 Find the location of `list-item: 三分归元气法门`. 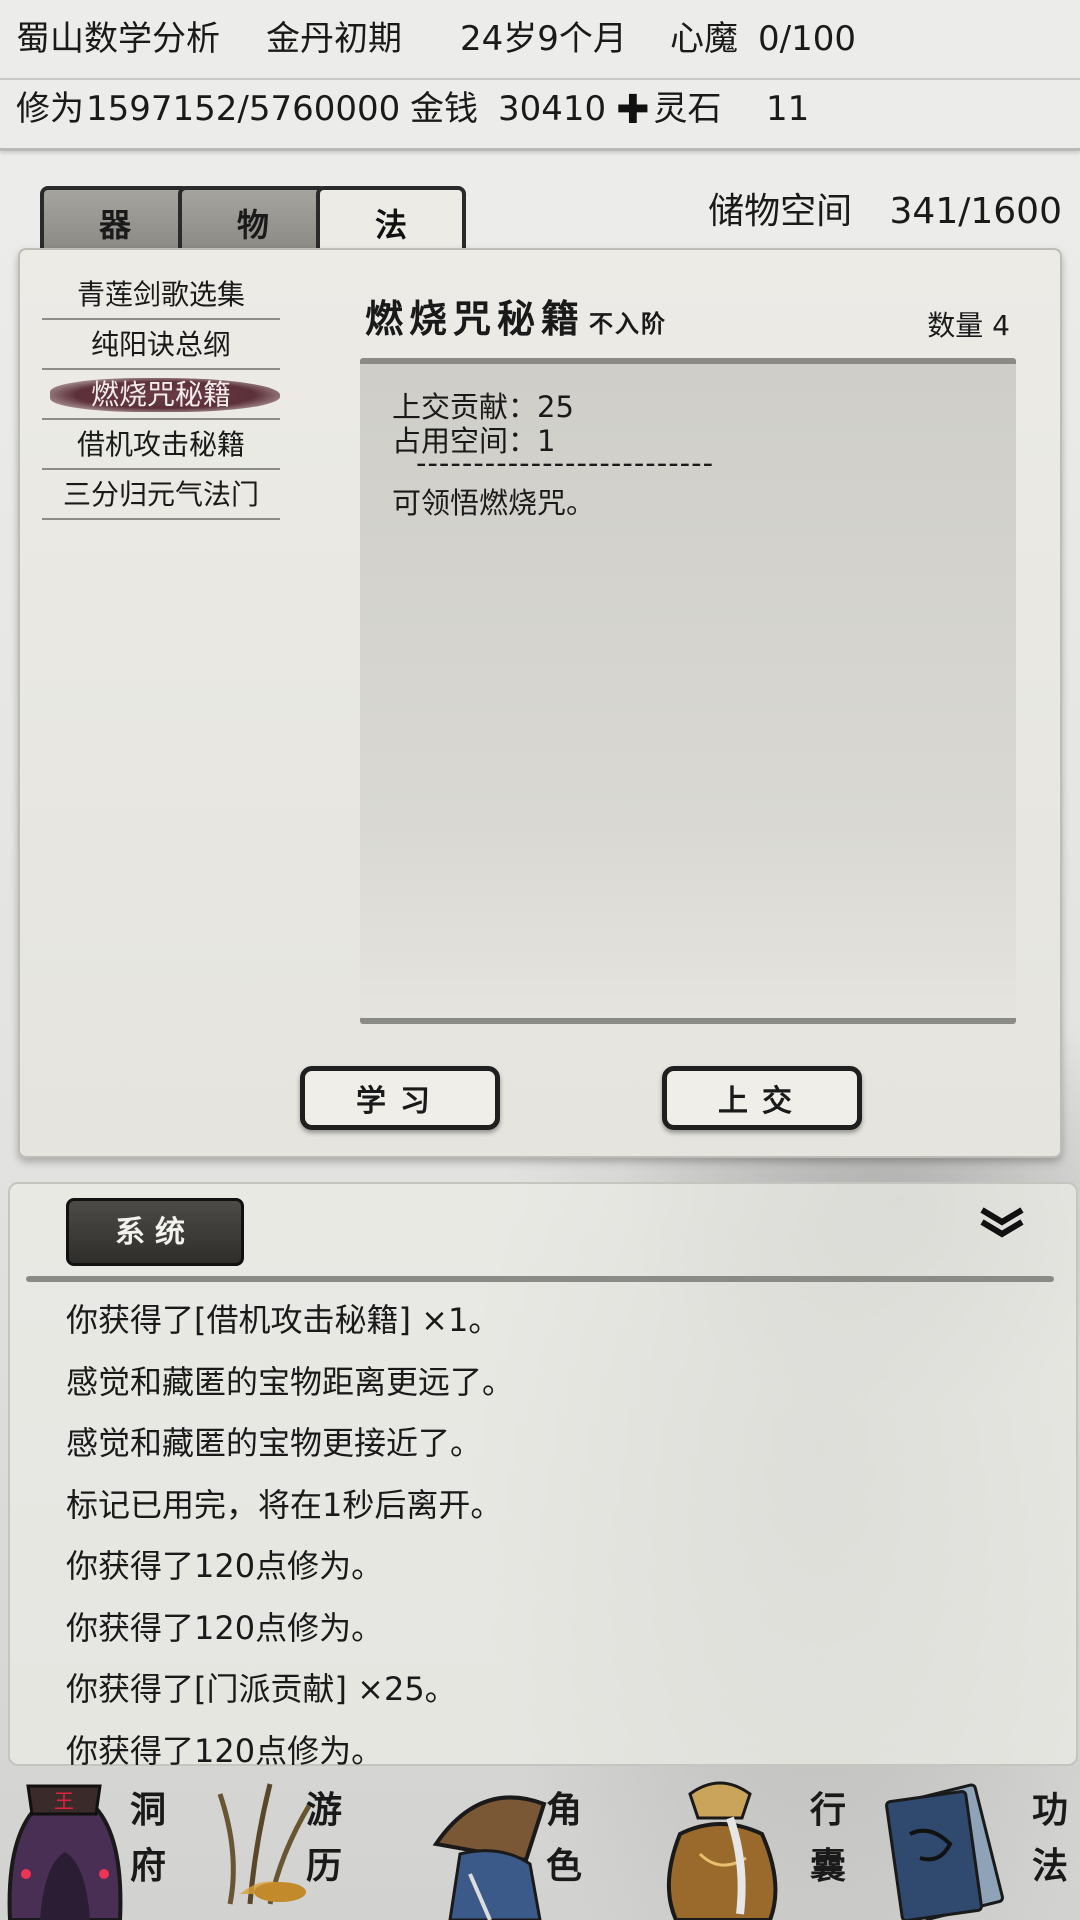

list-item: 三分归元气法门 is located at coordinates (161, 495).